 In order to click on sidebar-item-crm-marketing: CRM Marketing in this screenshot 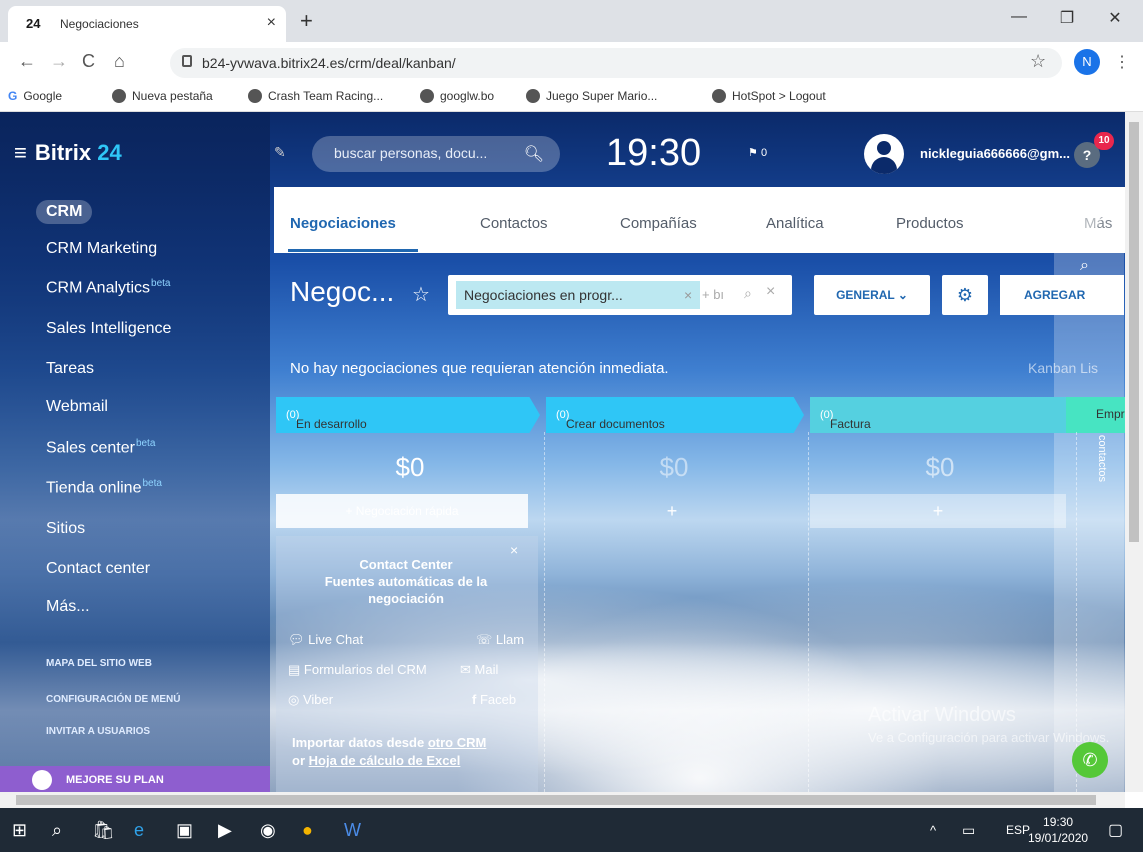, I will do `click(101, 249)`.